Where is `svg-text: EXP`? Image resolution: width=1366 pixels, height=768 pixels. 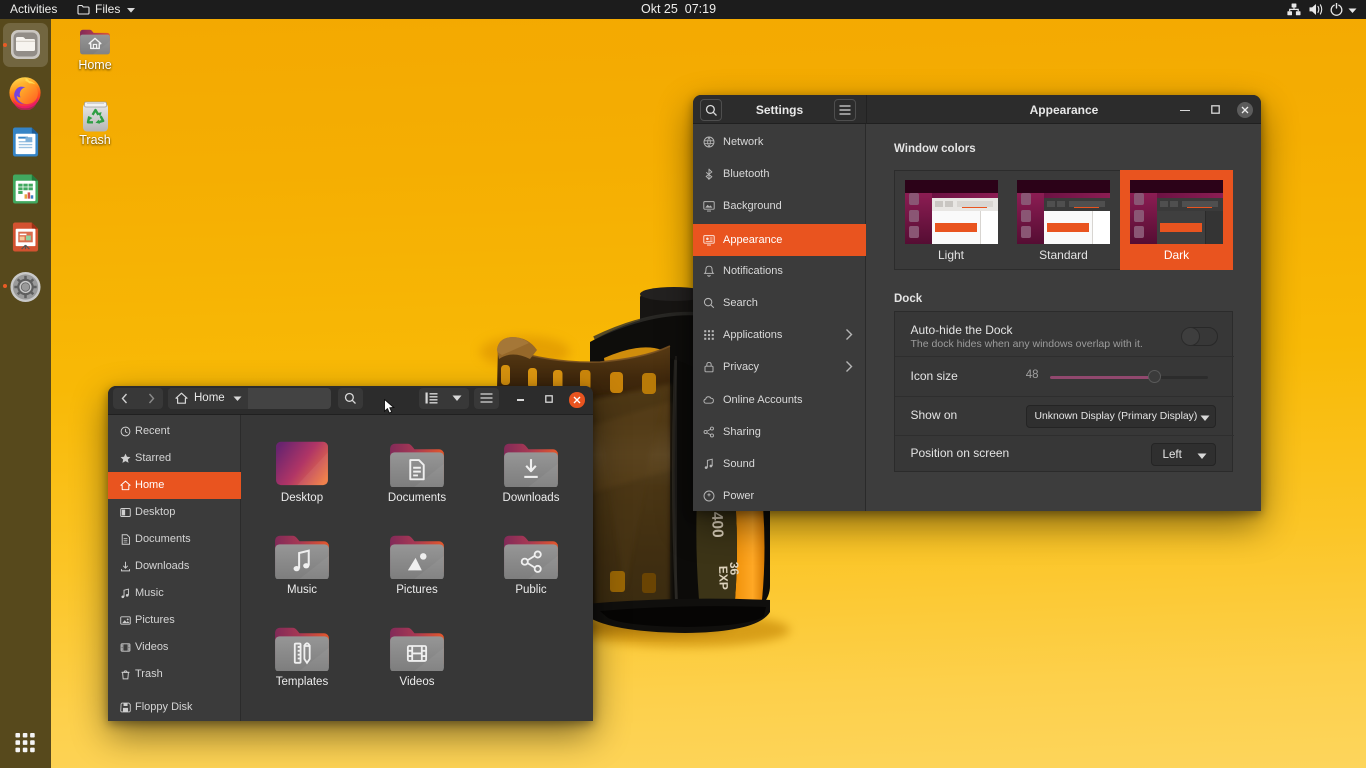
svg-text: EXP is located at coordinates (723, 578).